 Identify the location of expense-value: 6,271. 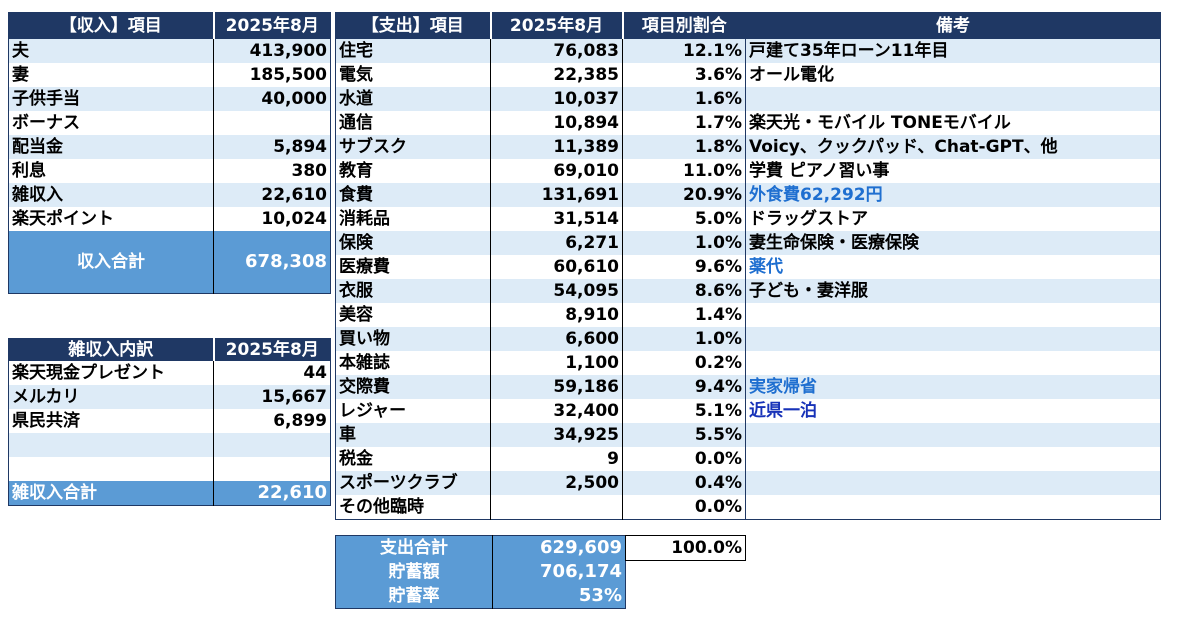
(556, 243).